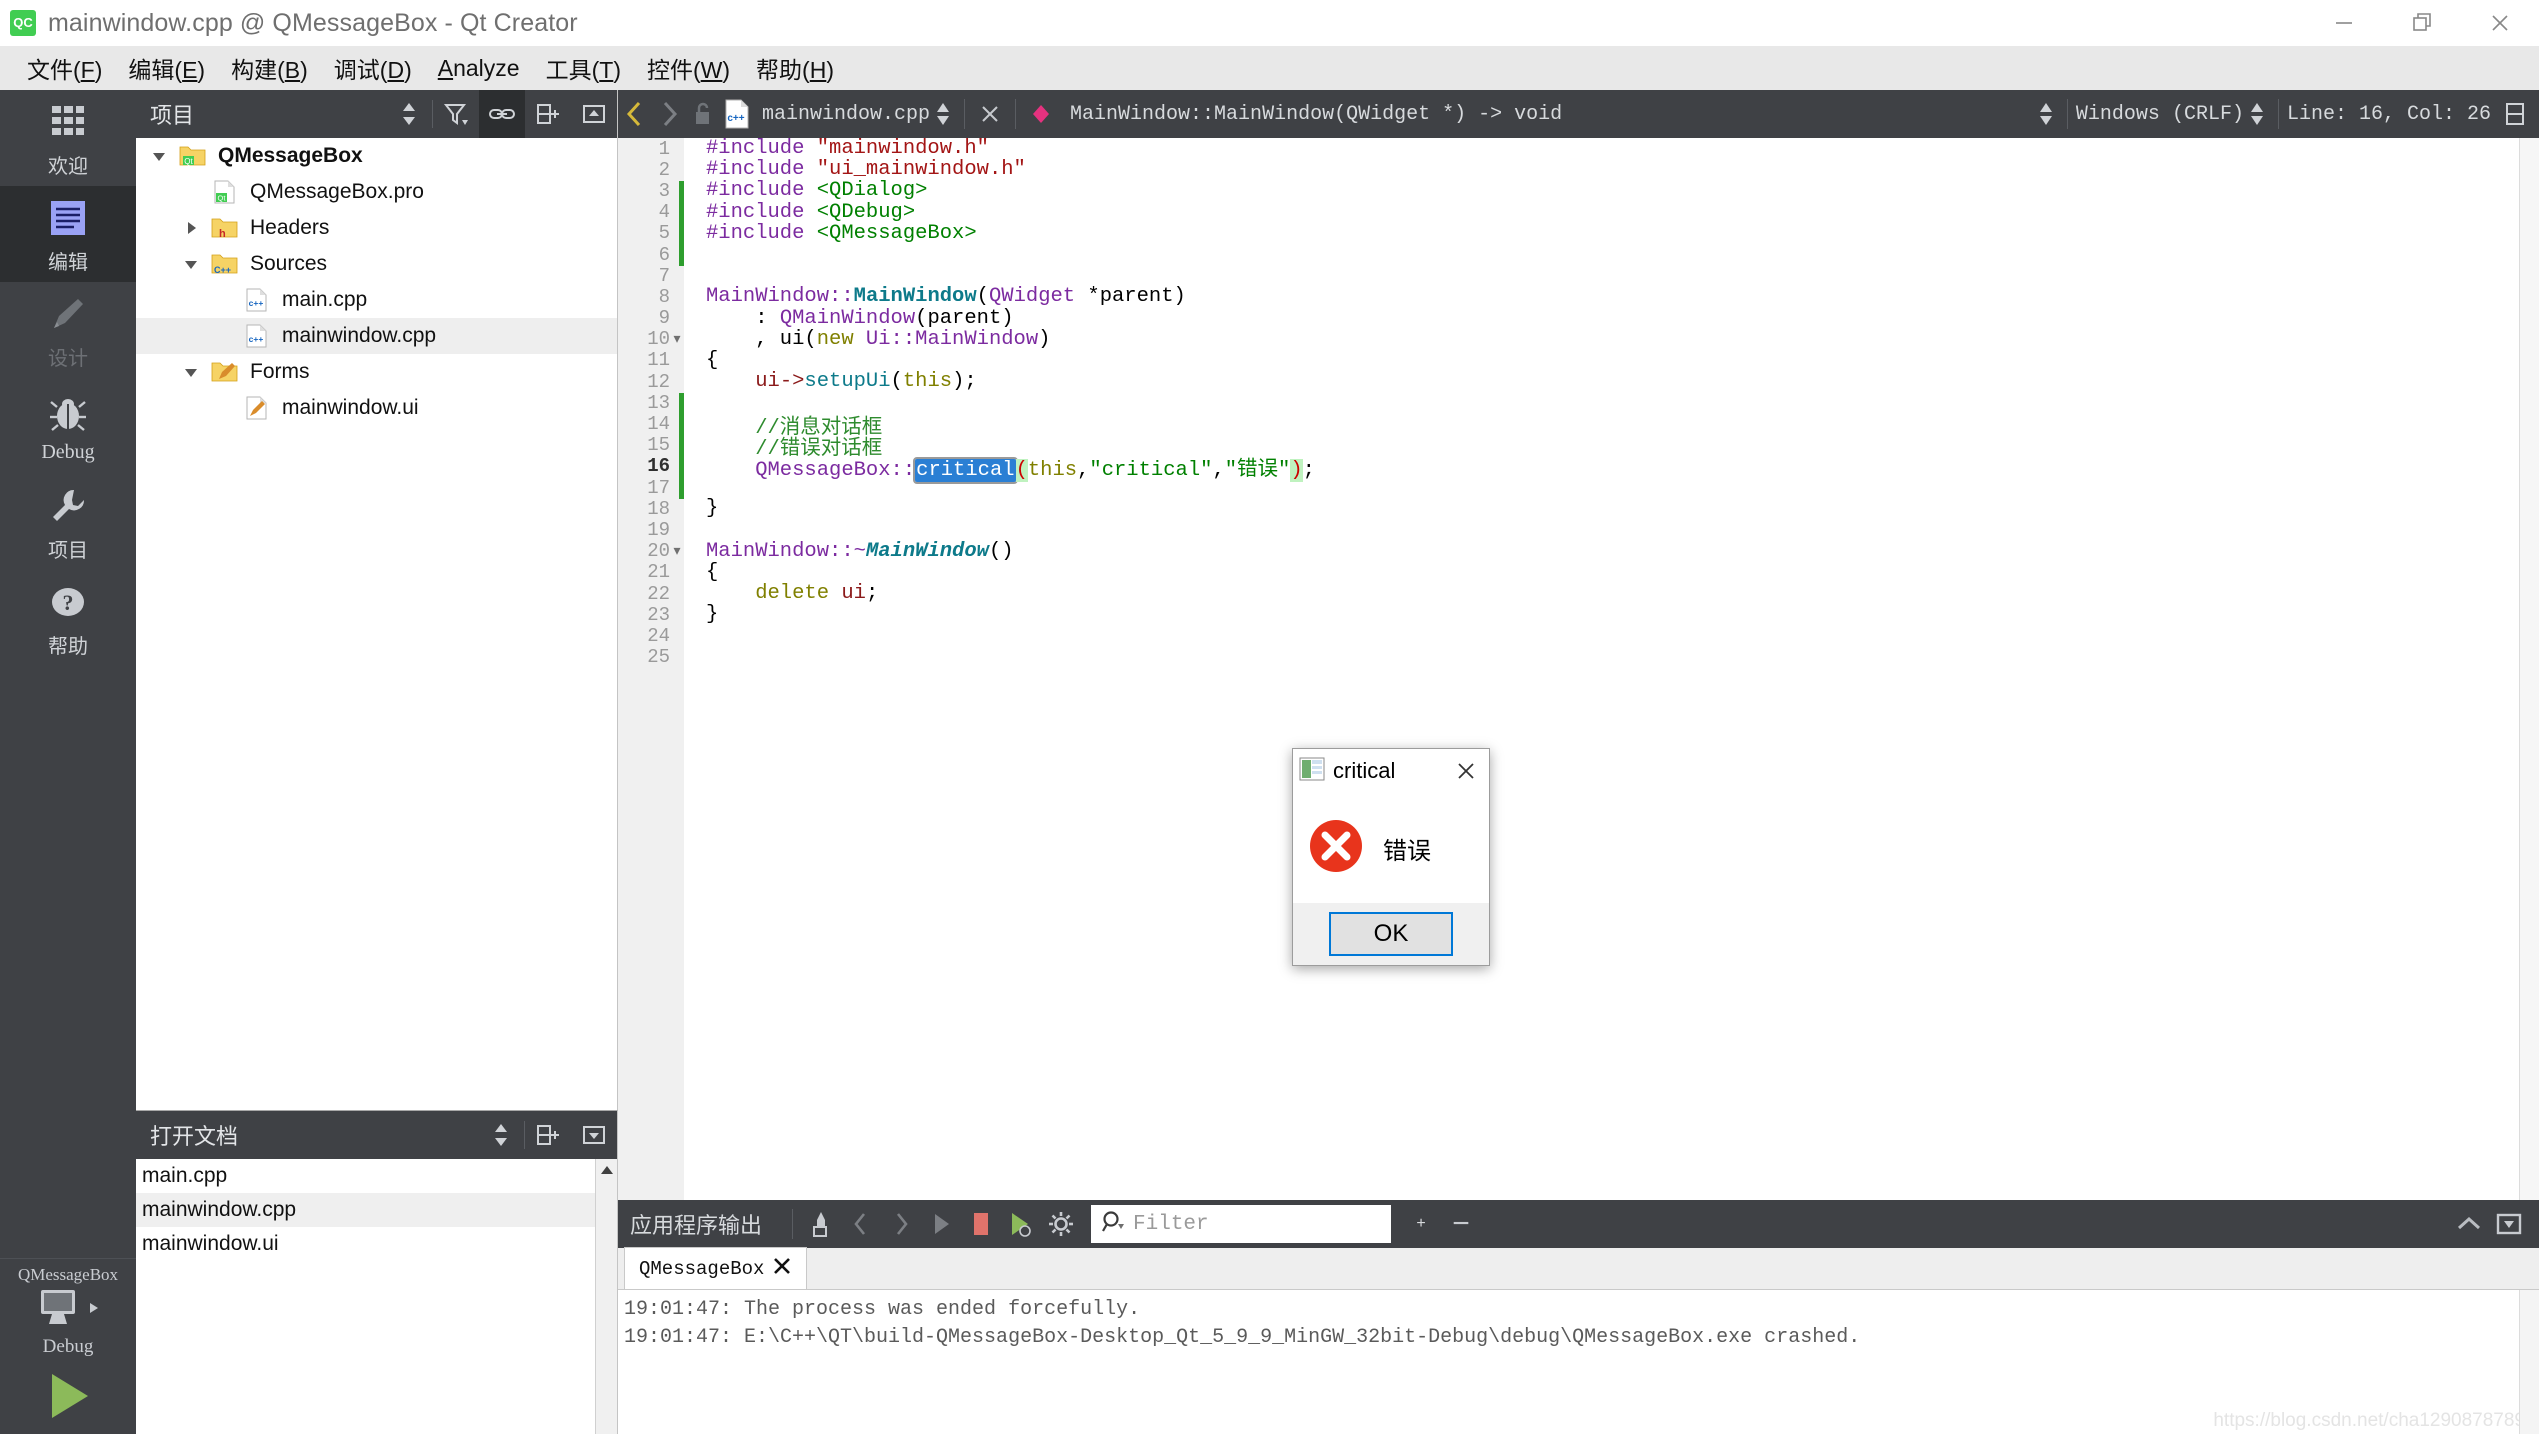 The height and width of the screenshot is (1434, 2539). What do you see at coordinates (2500, 23) in the screenshot?
I see `close-button` at bounding box center [2500, 23].